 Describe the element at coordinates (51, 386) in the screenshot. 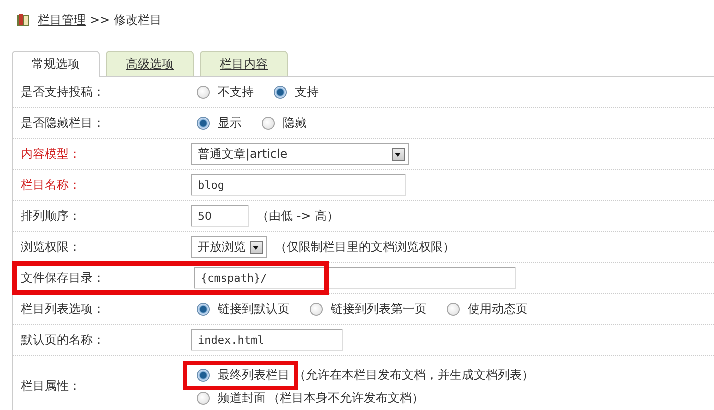

I see `field-label: 栏目属性：` at that location.